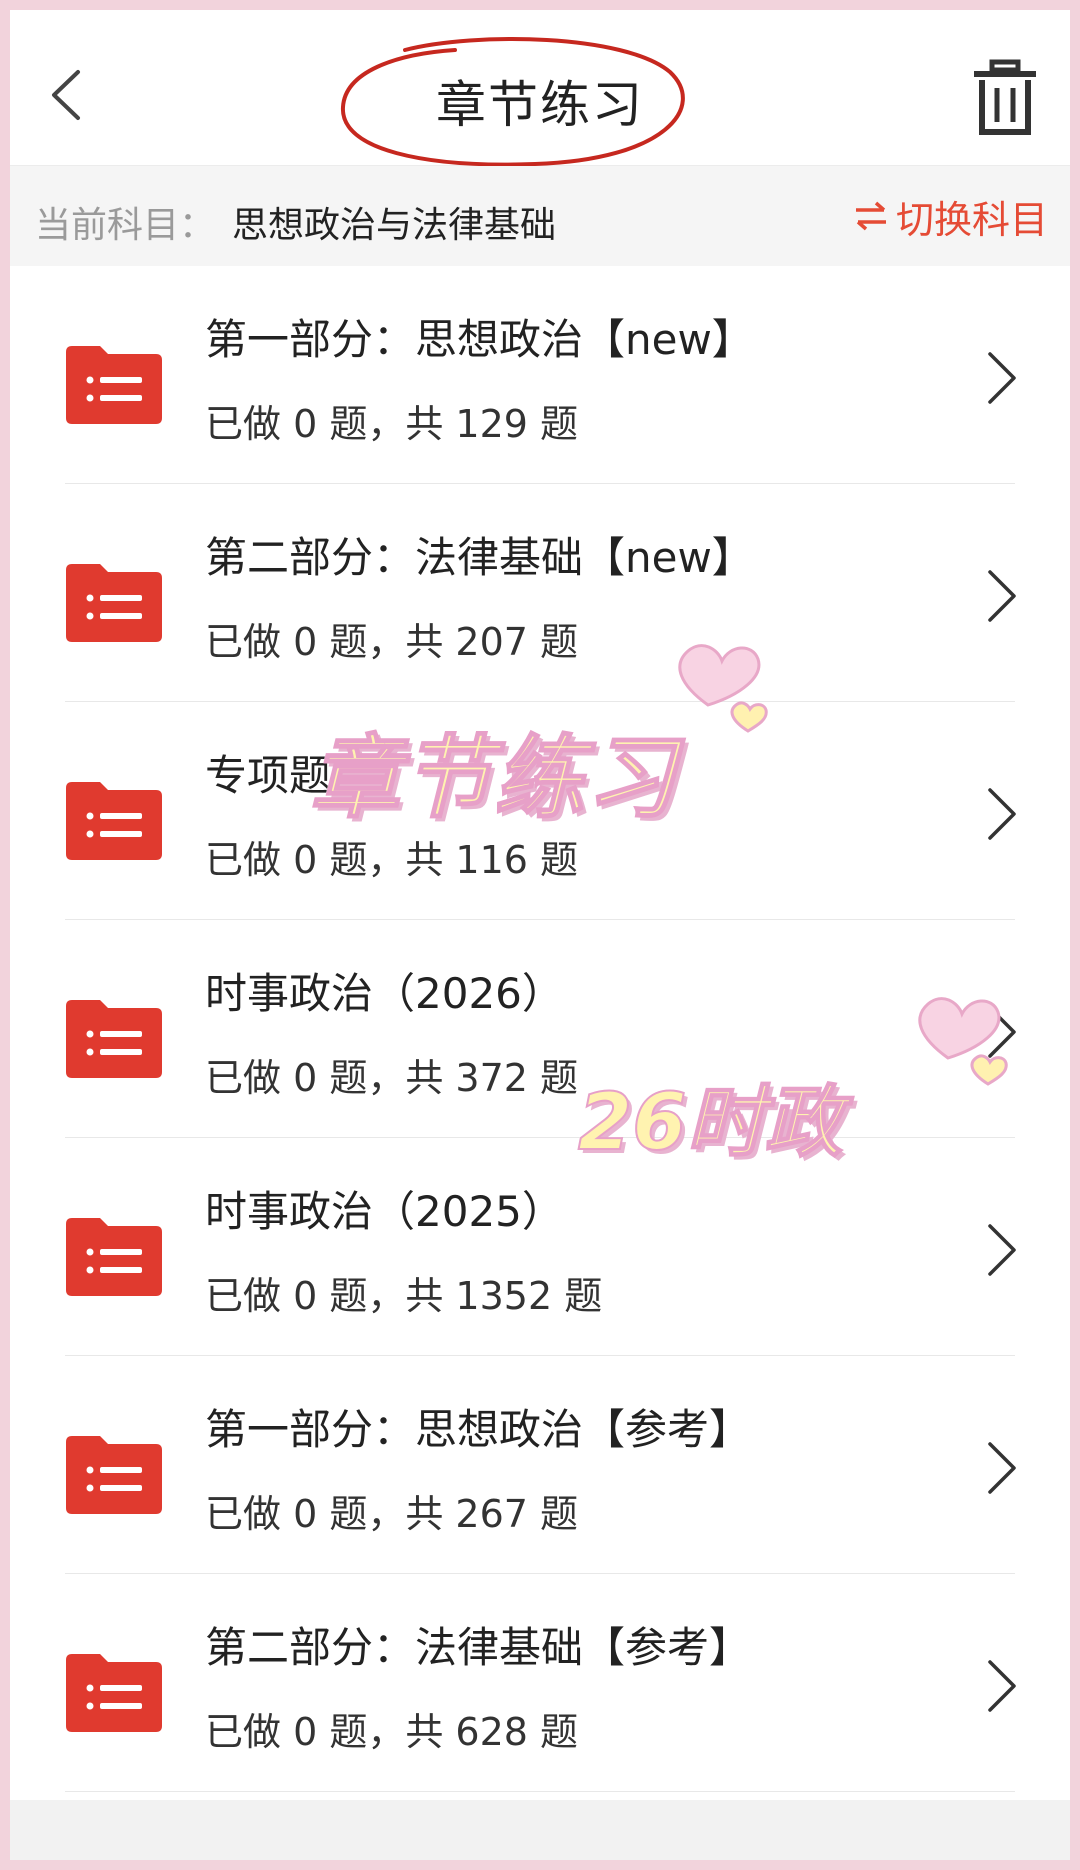 The image size is (1080, 1870). Describe the element at coordinates (540, 1683) in the screenshot. I see `chapter-item: 第二部分：法律基础【参考】 已做 0 题，共 628 题` at that location.